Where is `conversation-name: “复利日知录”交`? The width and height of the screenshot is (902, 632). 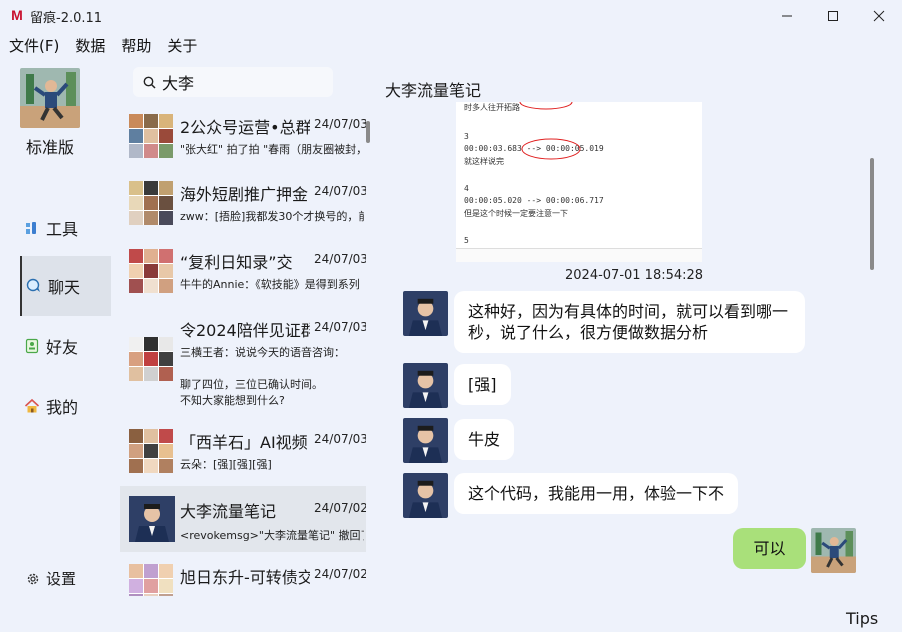 conversation-name: “复利日知录”交 is located at coordinates (236, 262).